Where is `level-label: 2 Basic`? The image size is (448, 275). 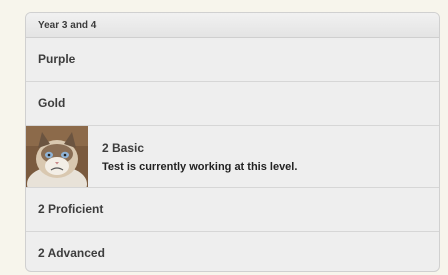
level-label: 2 Basic is located at coordinates (123, 148).